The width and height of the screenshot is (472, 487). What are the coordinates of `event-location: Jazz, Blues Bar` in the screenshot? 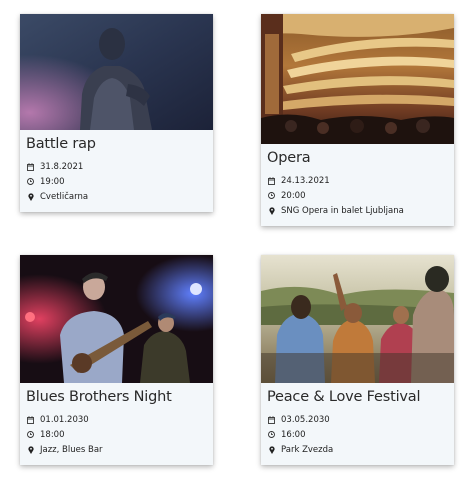 It's located at (71, 449).